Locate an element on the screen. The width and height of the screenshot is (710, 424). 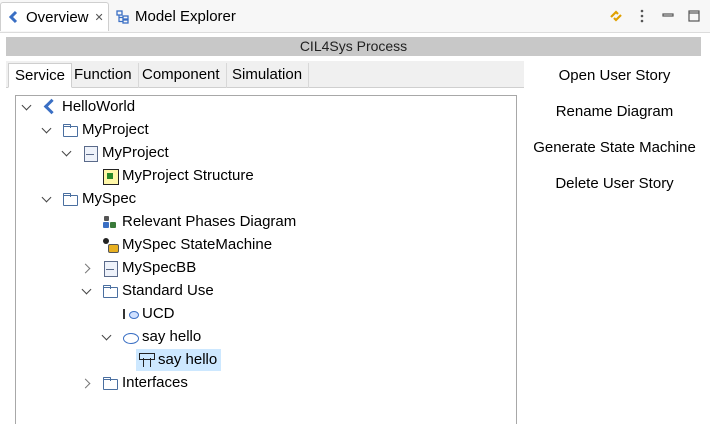
tree-item-myproject-folder: MyProject is located at coordinates (95, 130).